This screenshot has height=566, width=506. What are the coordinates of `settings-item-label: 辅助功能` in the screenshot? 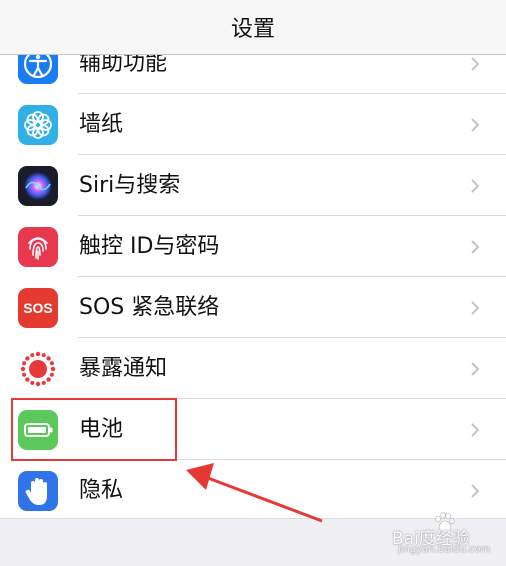 It's located at (123, 65).